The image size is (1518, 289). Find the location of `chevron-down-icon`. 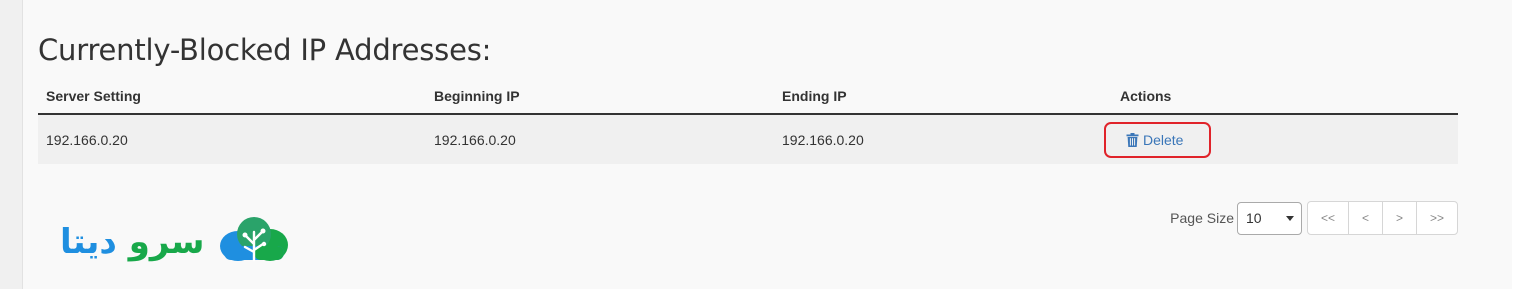

chevron-down-icon is located at coordinates (1290, 218).